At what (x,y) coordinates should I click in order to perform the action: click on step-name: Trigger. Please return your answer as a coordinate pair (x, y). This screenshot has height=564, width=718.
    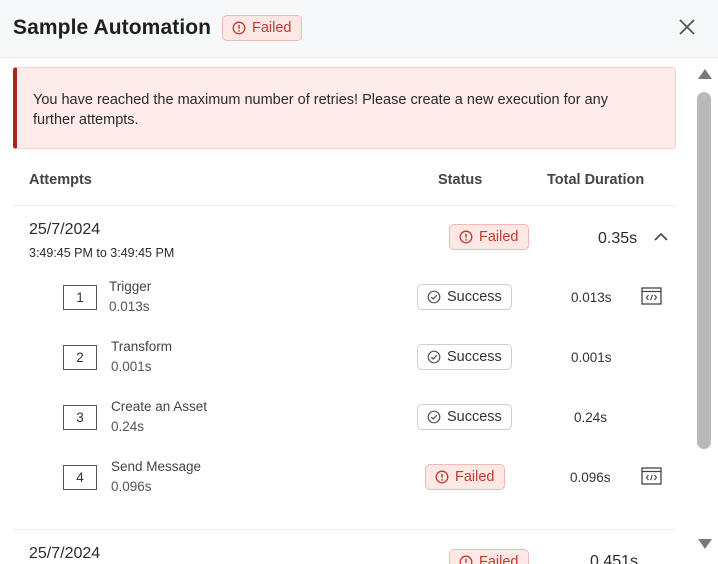
    Looking at the image, I should click on (130, 286).